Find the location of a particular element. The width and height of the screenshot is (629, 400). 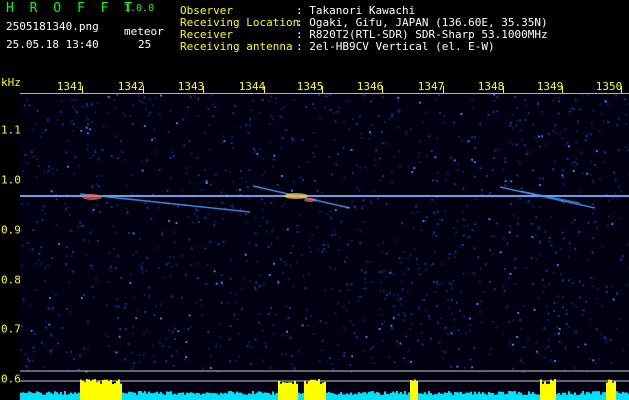

y-tick-label: 0.9 is located at coordinates (11, 230).